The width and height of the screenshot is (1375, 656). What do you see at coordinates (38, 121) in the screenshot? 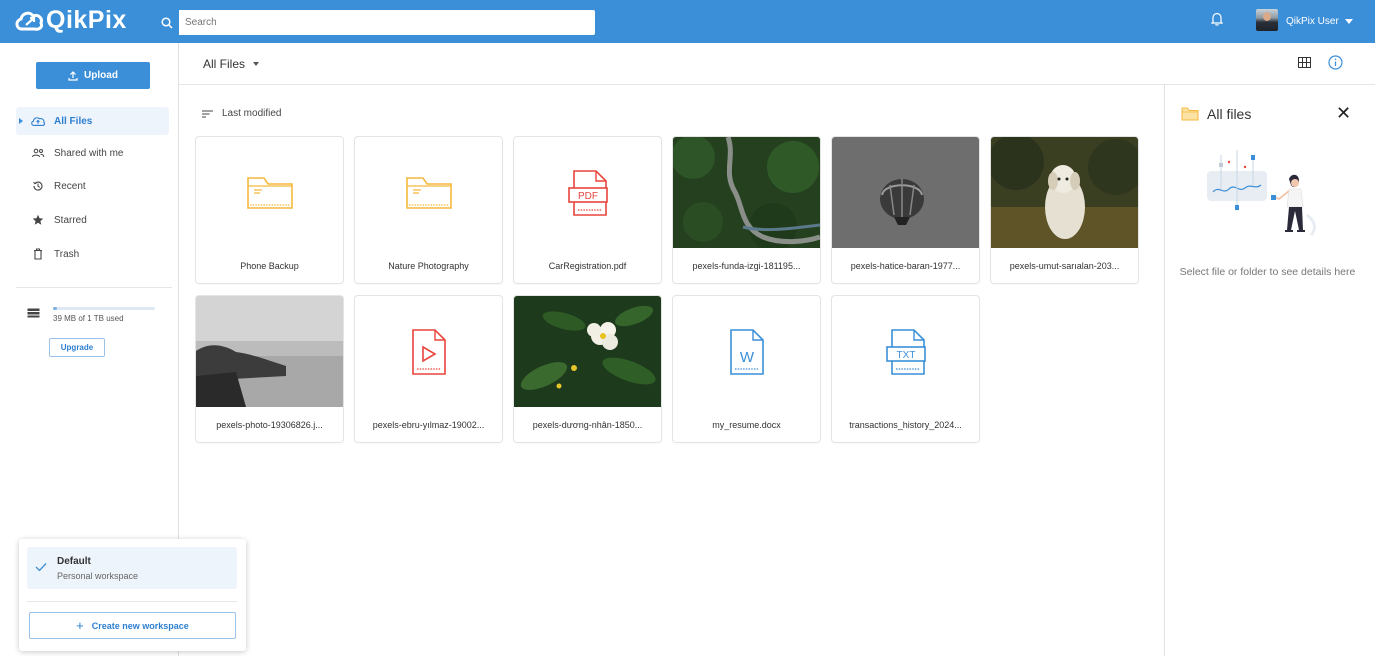
I see `cloud-upload-icon` at bounding box center [38, 121].